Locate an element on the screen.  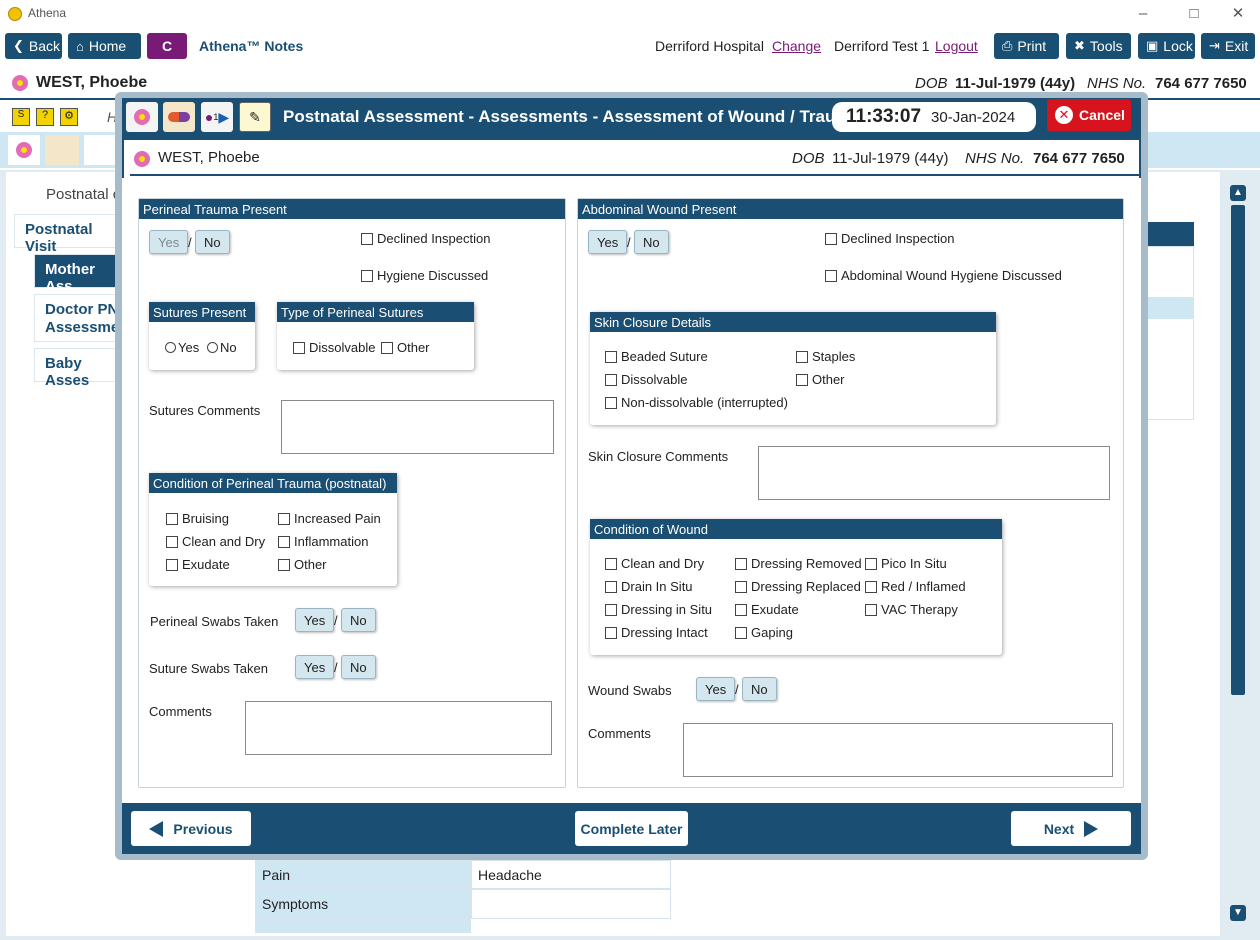
minimize-icon: – is located at coordinates (1143, 14).